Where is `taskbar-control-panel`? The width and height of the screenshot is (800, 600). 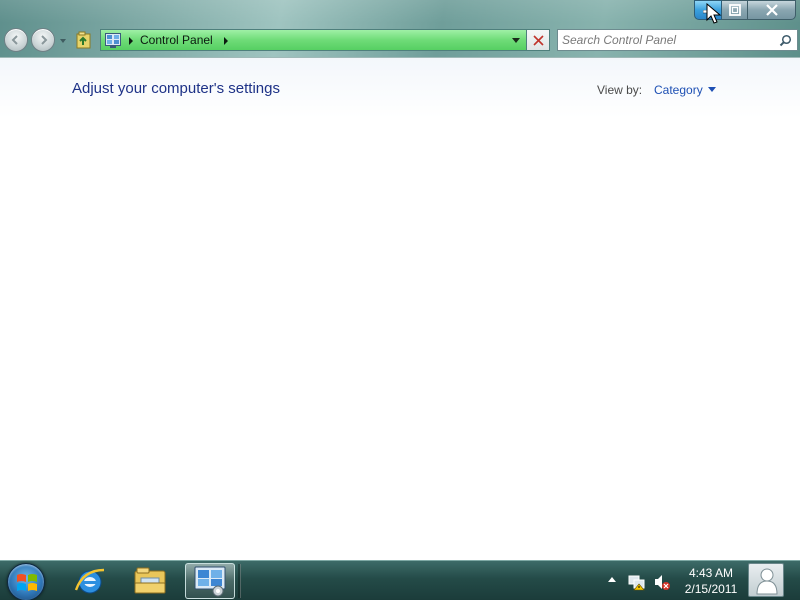 taskbar-control-panel is located at coordinates (210, 581).